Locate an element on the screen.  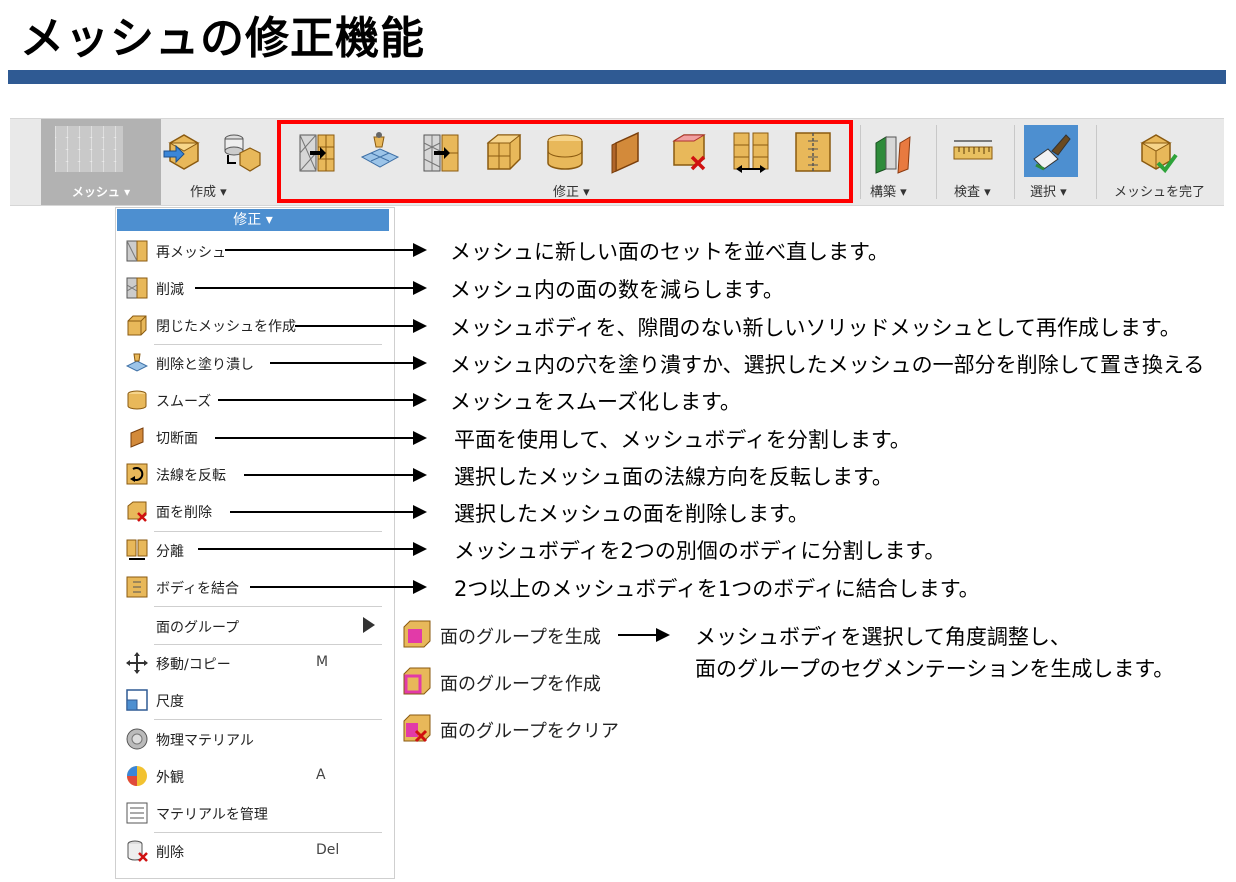
description-reverse-normal: 選択したメッシュ面の法線方向を反転します。 is located at coordinates (673, 477).